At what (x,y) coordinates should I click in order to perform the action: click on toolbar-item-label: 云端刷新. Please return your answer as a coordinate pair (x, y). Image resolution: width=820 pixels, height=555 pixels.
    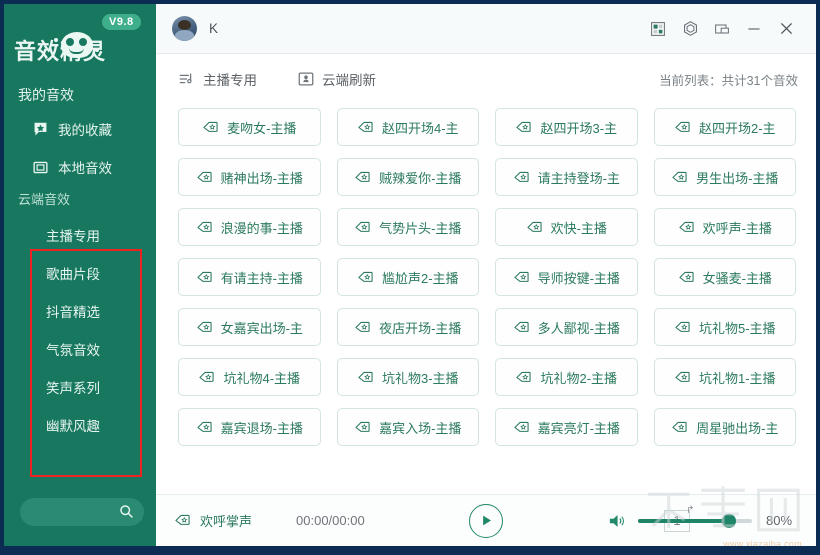
    Looking at the image, I should click on (349, 80).